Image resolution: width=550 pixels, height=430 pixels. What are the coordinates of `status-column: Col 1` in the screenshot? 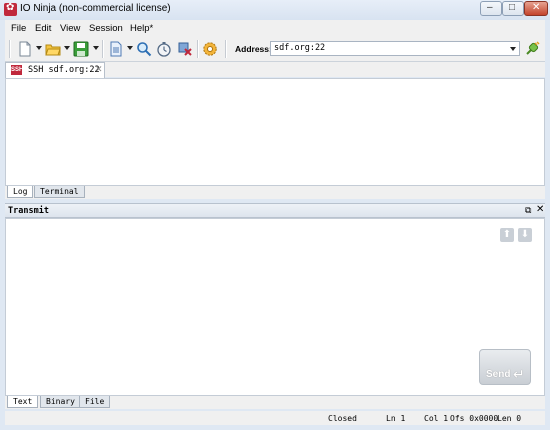 It's located at (436, 418).